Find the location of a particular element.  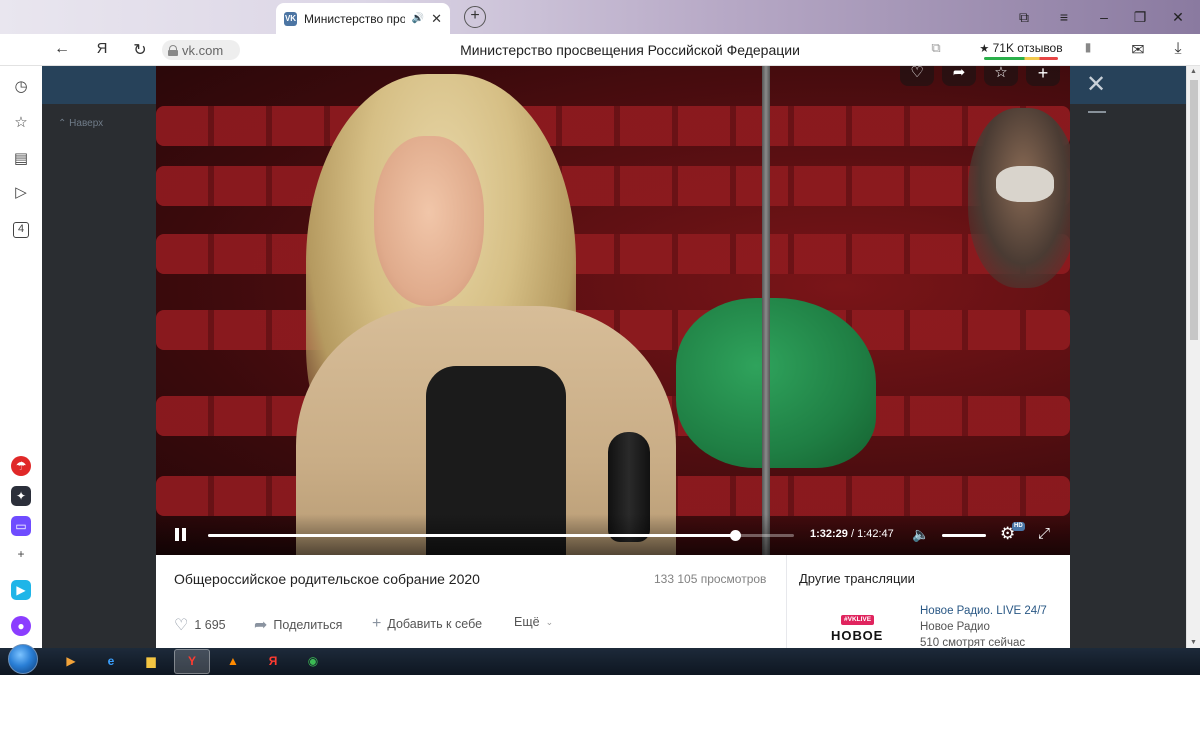

reviews-rating-bar is located at coordinates (1021, 58).